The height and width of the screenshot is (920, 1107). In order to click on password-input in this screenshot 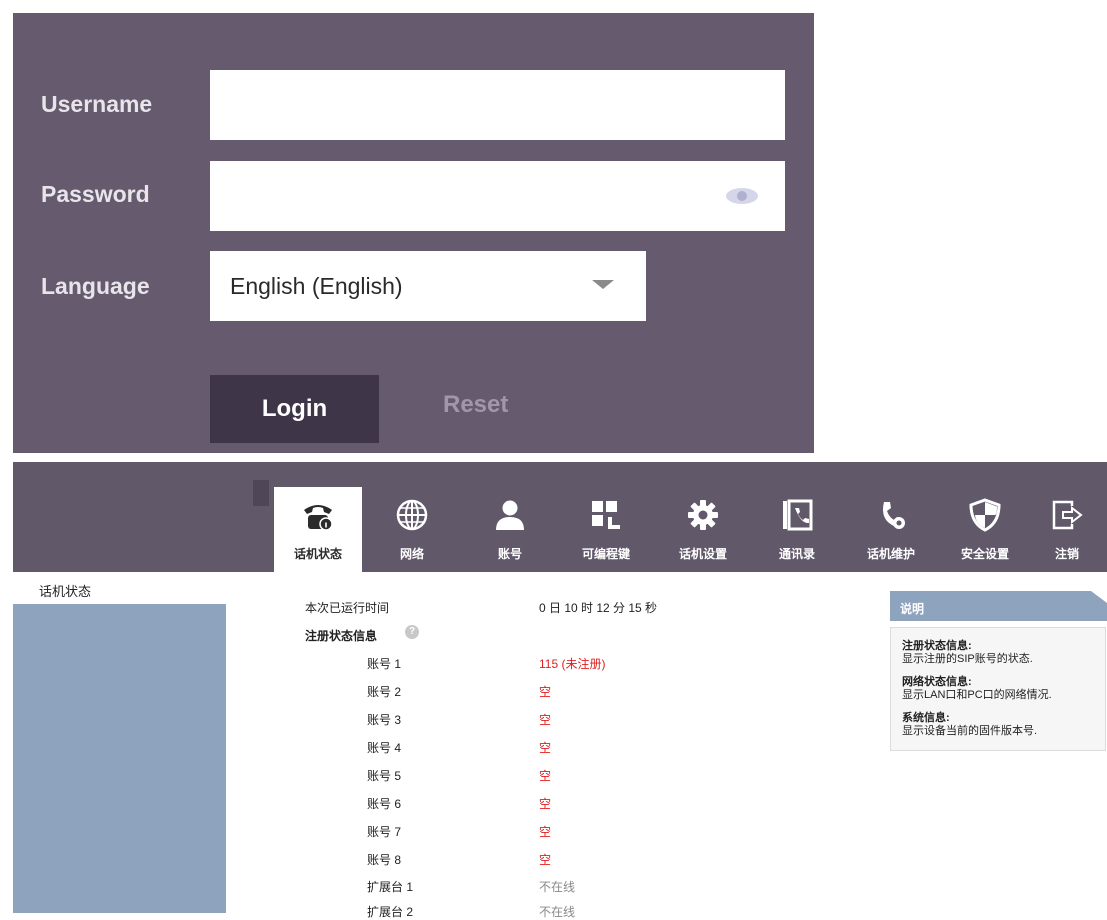, I will do `click(497, 196)`.